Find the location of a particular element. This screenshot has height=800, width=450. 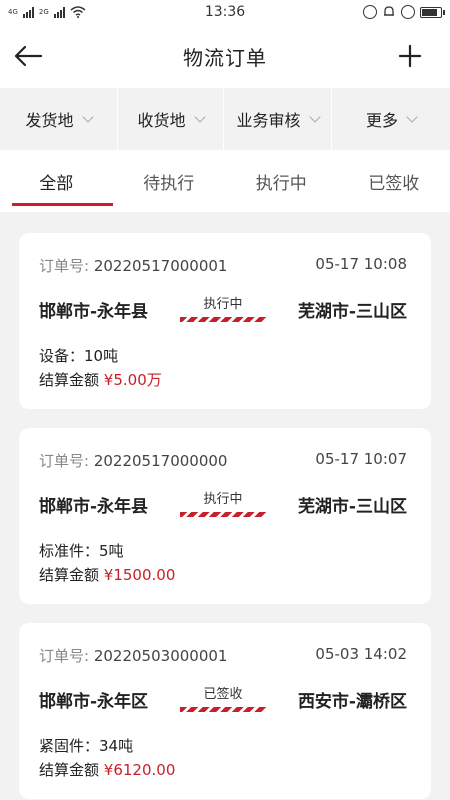

order-number: 20220503000001 is located at coordinates (160, 656).